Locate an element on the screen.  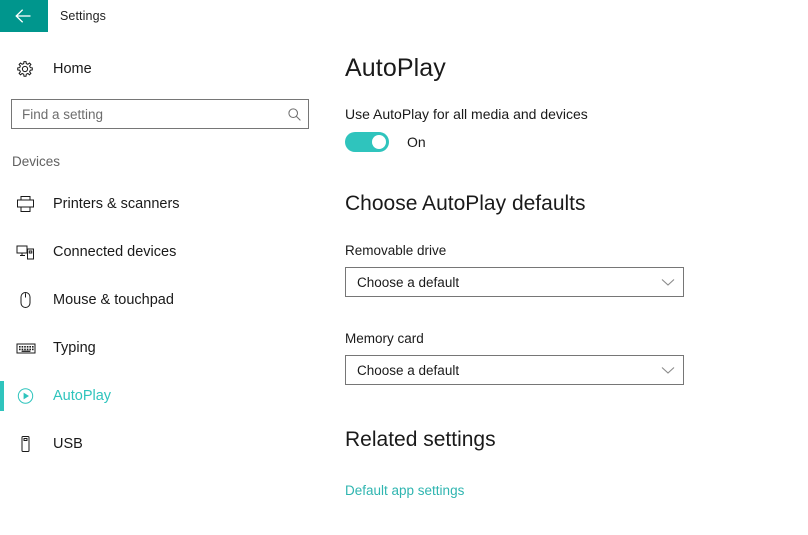
sidebar-item-label: Connected devices is located at coordinates (115, 252).